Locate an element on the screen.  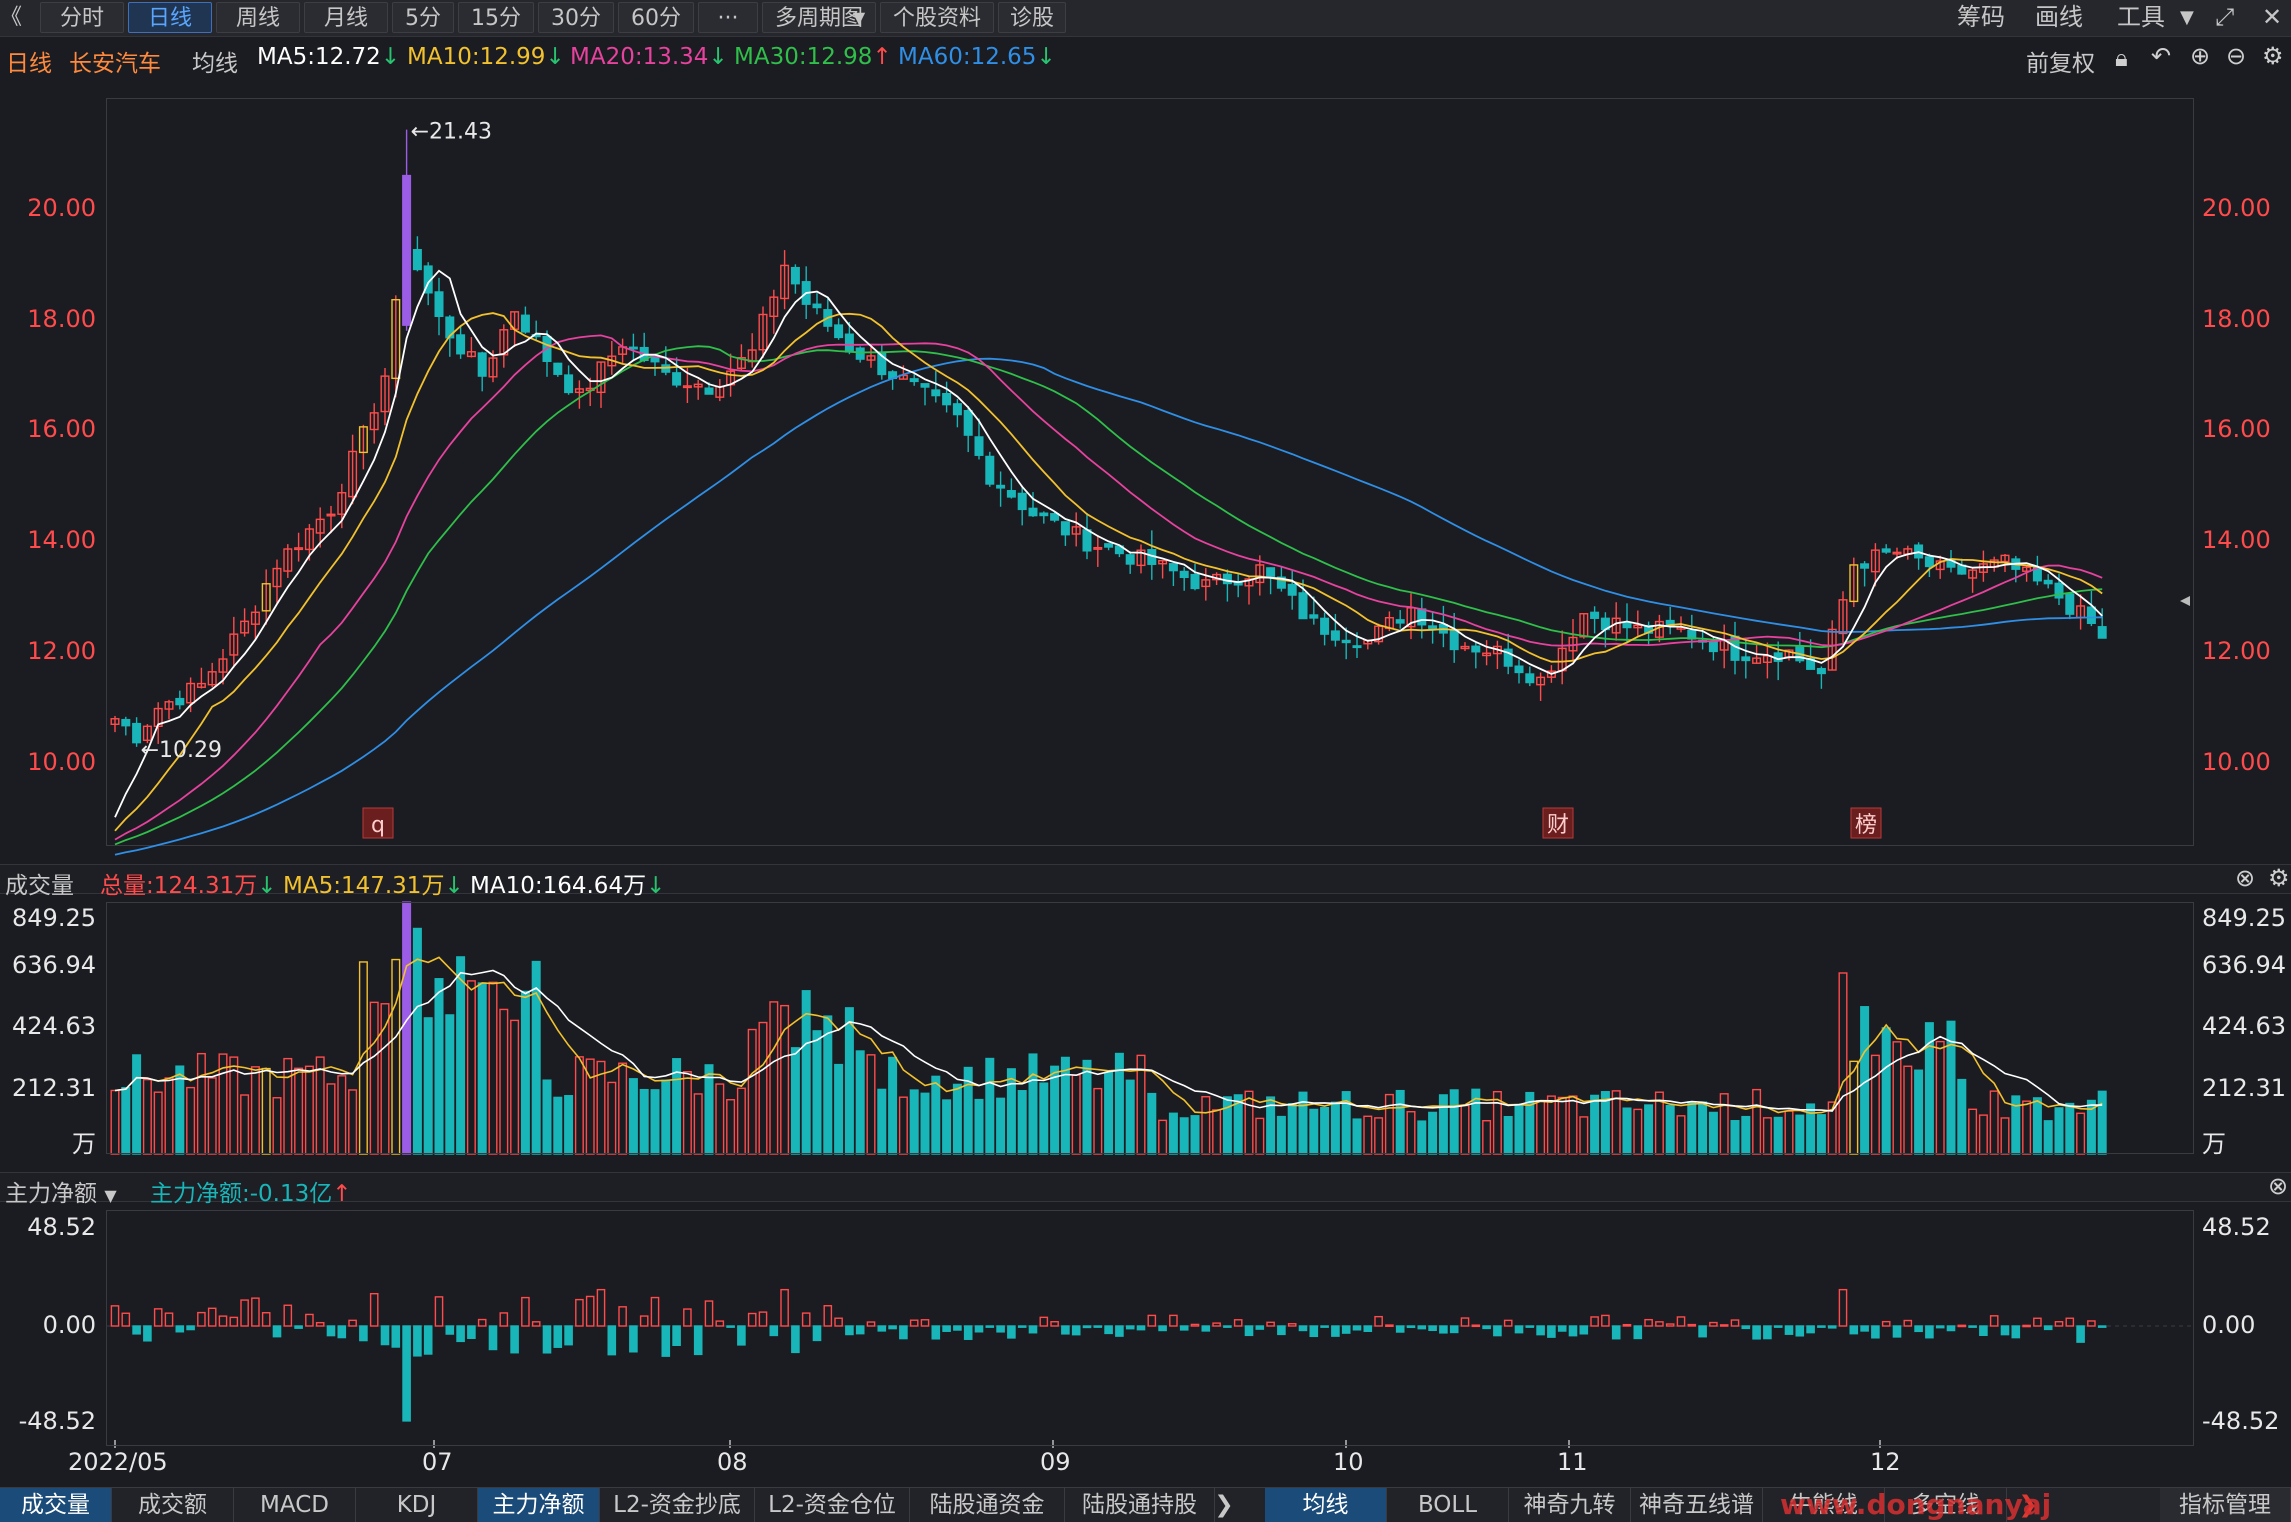
price-tick-left: 16.00 is located at coordinates (61, 429).